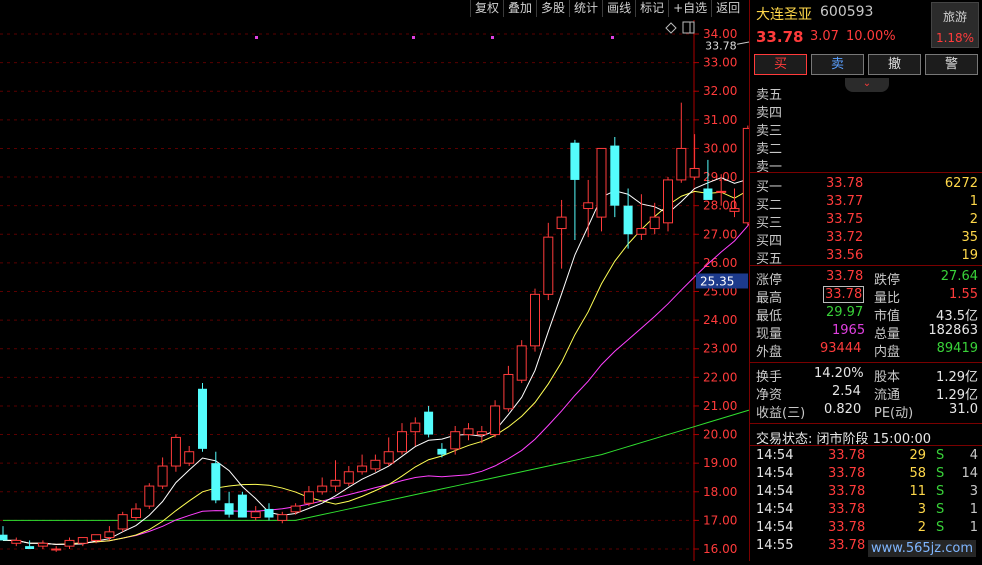 This screenshot has height=565, width=982. I want to click on tick-row: 14:54 33.78 11 S 3, so click(867, 491).